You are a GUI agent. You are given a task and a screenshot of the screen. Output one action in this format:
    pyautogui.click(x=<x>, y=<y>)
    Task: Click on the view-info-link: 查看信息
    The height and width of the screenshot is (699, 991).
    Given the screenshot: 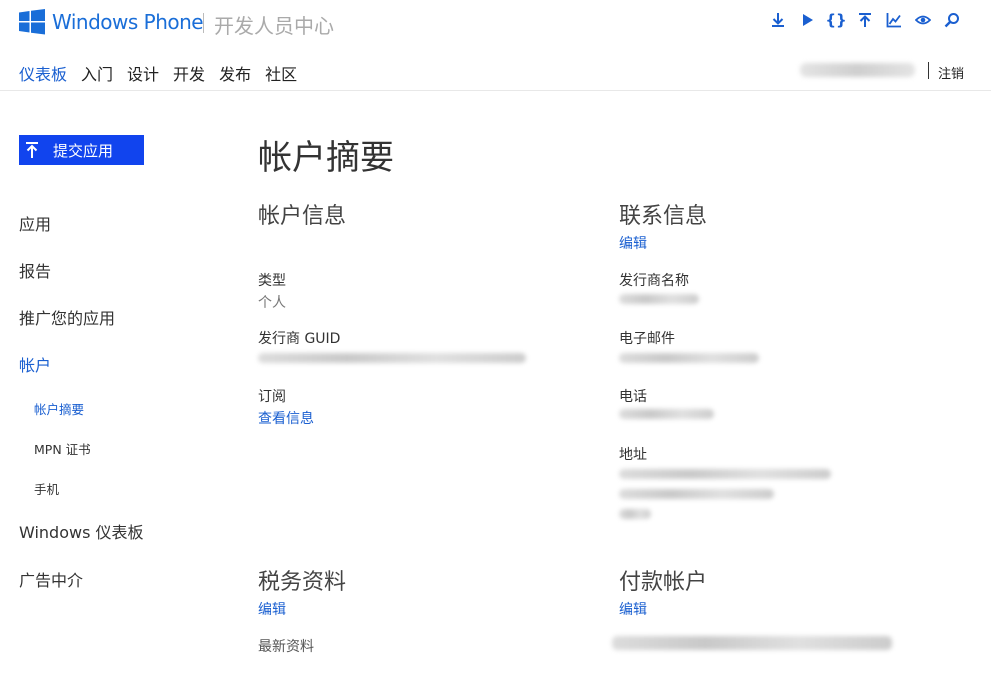 What is the action you would take?
    pyautogui.click(x=286, y=418)
    